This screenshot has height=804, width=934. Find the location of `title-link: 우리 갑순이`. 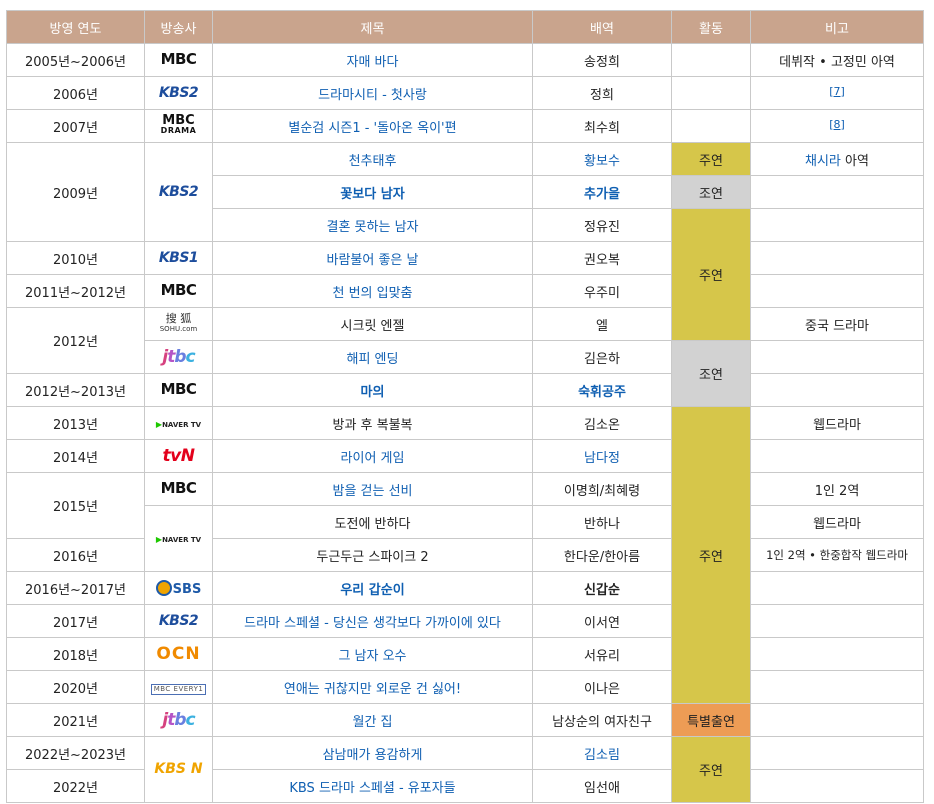

title-link: 우리 갑순이 is located at coordinates (372, 590).